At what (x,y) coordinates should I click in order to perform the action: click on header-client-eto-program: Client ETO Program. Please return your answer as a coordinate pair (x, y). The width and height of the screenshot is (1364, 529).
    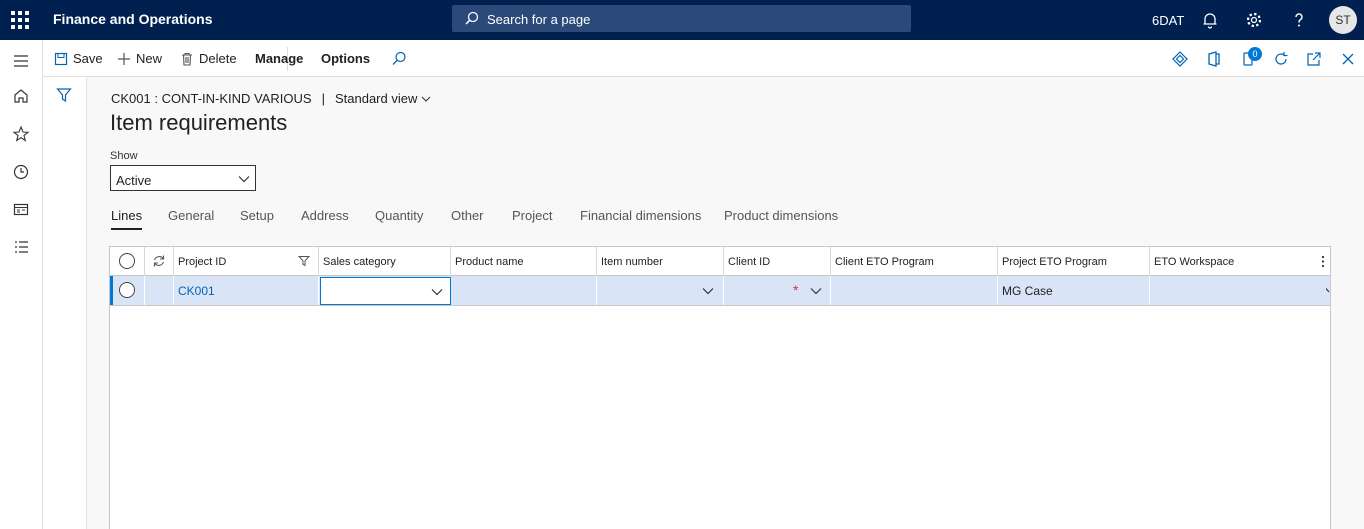
    Looking at the image, I should click on (914, 261).